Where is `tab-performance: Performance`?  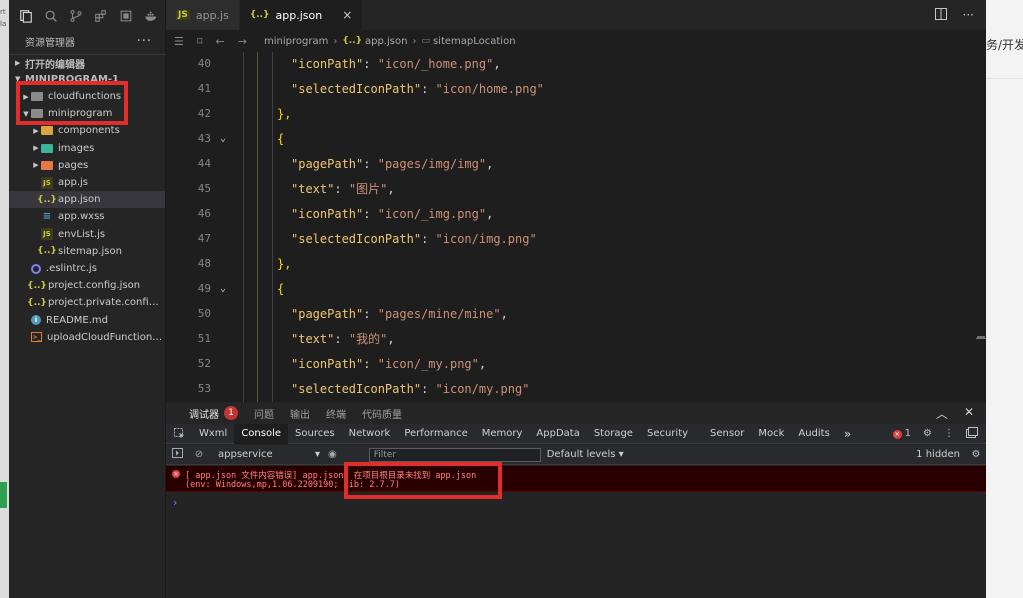
tab-performance: Performance is located at coordinates (435, 434).